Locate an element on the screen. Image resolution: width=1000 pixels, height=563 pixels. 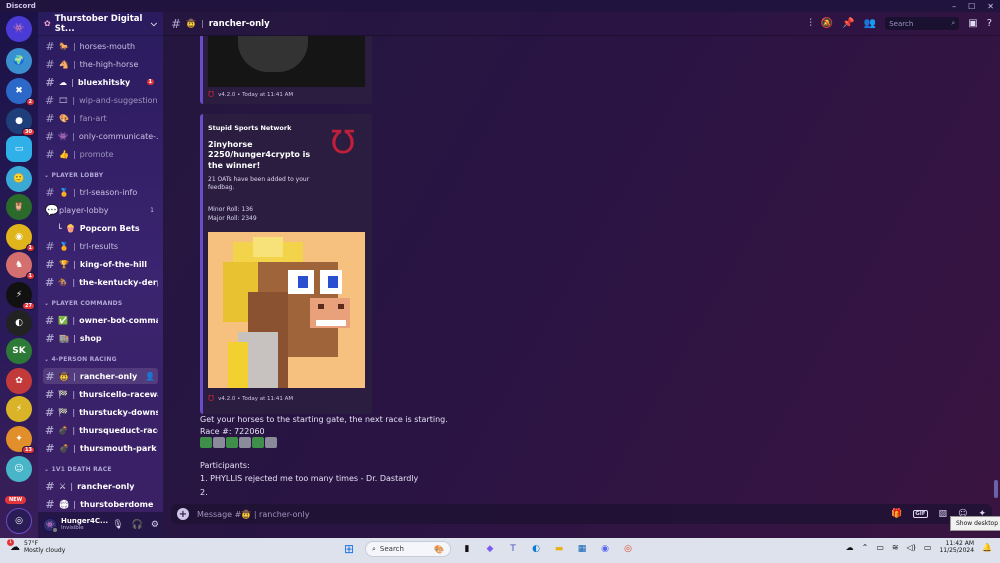
notifications-icon: 🔔 is located at coordinates (987, 547).